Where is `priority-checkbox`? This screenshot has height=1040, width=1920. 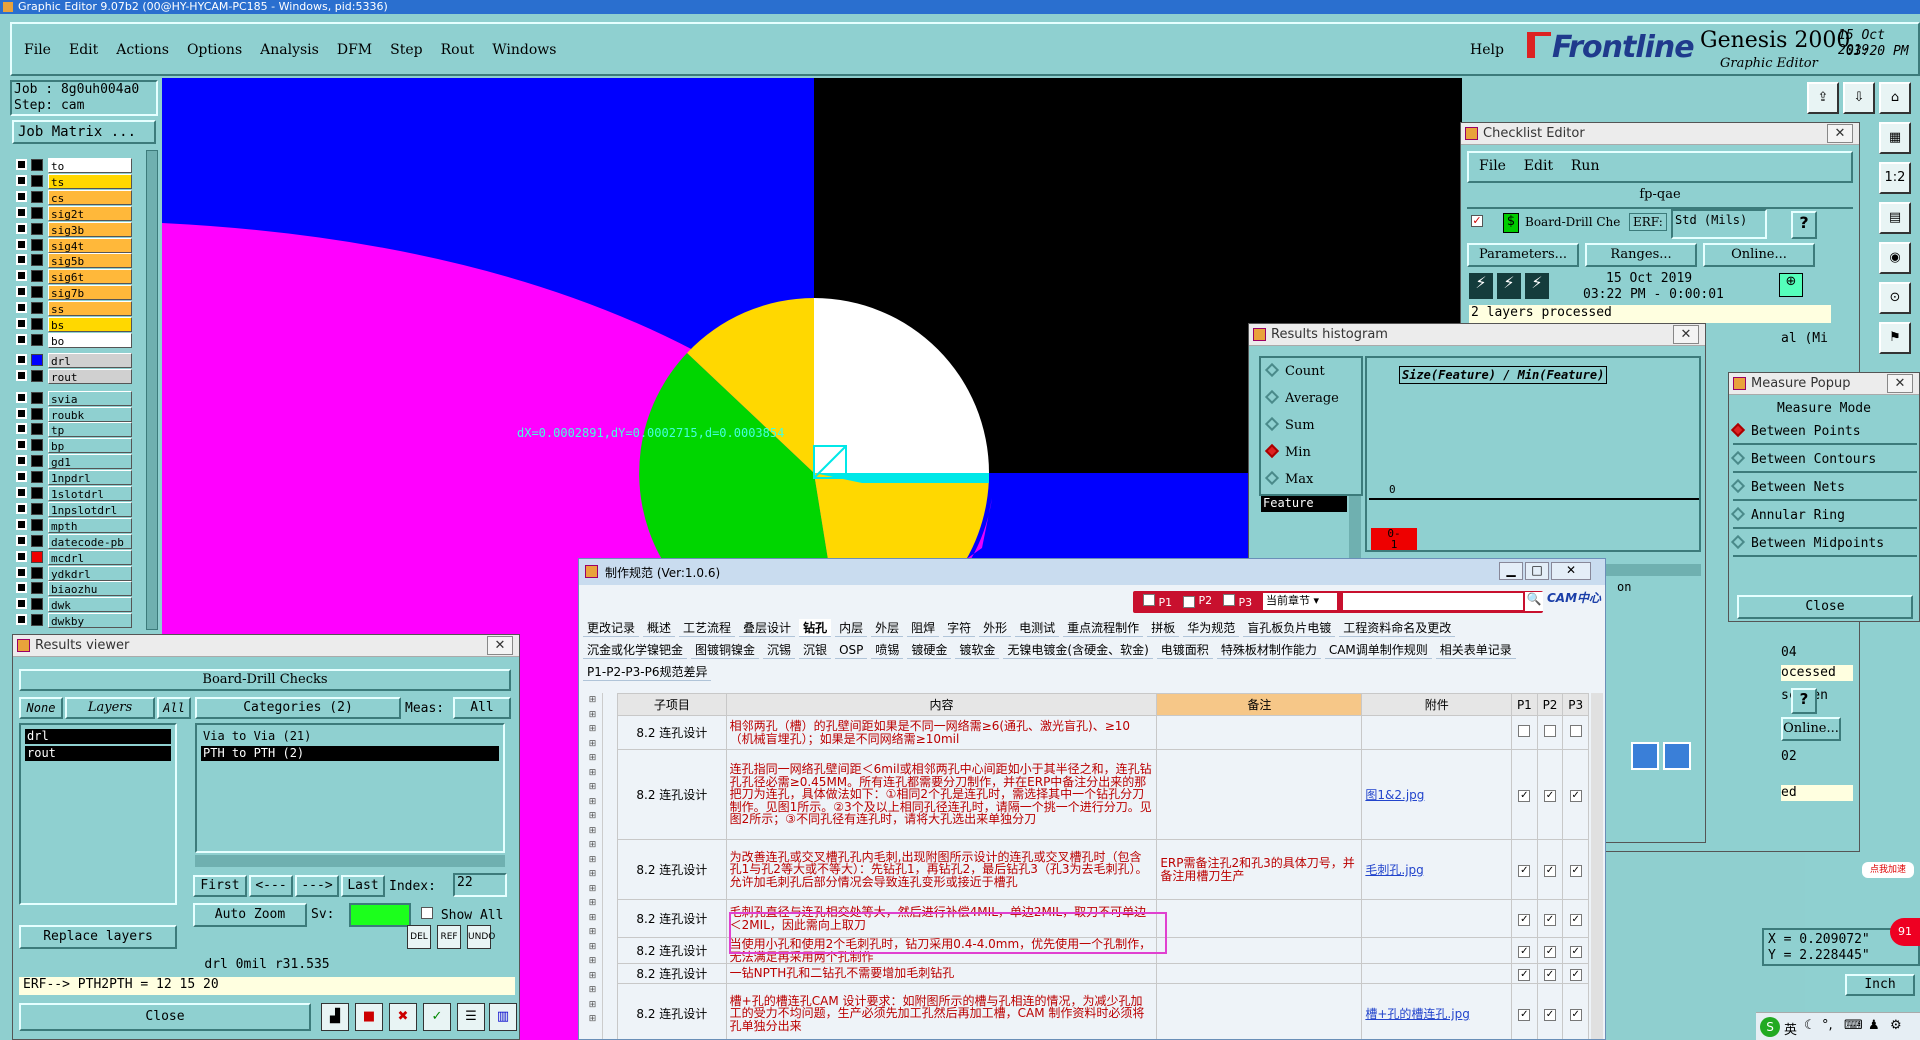 priority-checkbox is located at coordinates (1575, 731).